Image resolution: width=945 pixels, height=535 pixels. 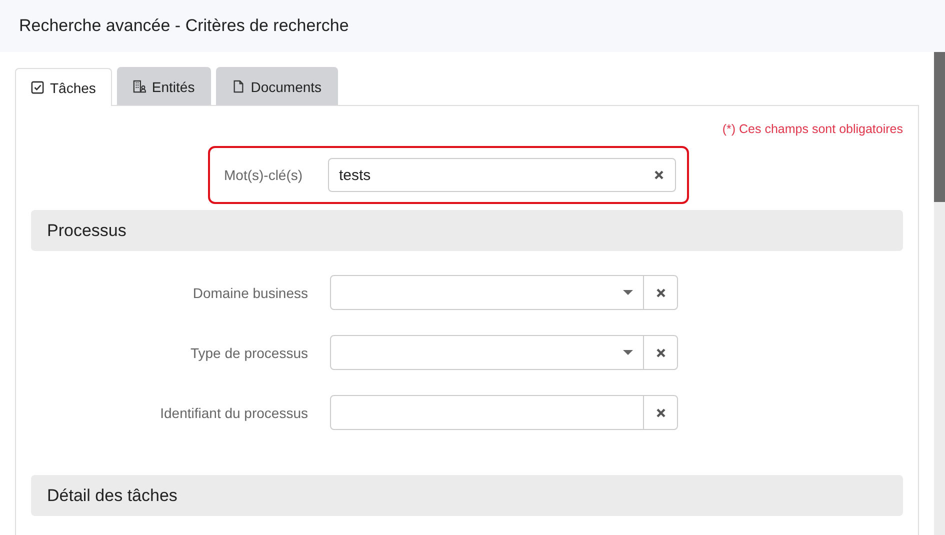 What do you see at coordinates (812, 129) in the screenshot?
I see `required-note: (*) Ces champs sont obligatoires` at bounding box center [812, 129].